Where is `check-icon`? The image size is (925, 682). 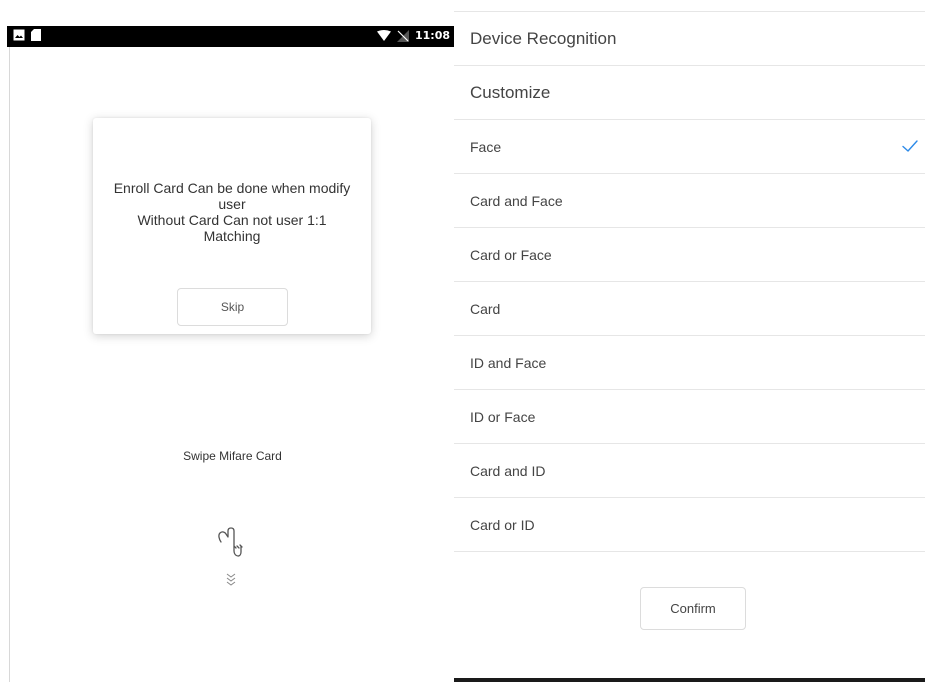 check-icon is located at coordinates (910, 146).